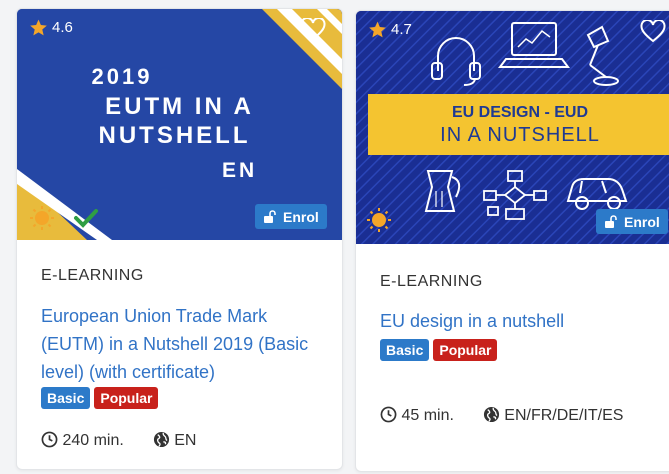 The height and width of the screenshot is (474, 669). I want to click on banner-line1: EU DESIGN - EUD, so click(519, 112).